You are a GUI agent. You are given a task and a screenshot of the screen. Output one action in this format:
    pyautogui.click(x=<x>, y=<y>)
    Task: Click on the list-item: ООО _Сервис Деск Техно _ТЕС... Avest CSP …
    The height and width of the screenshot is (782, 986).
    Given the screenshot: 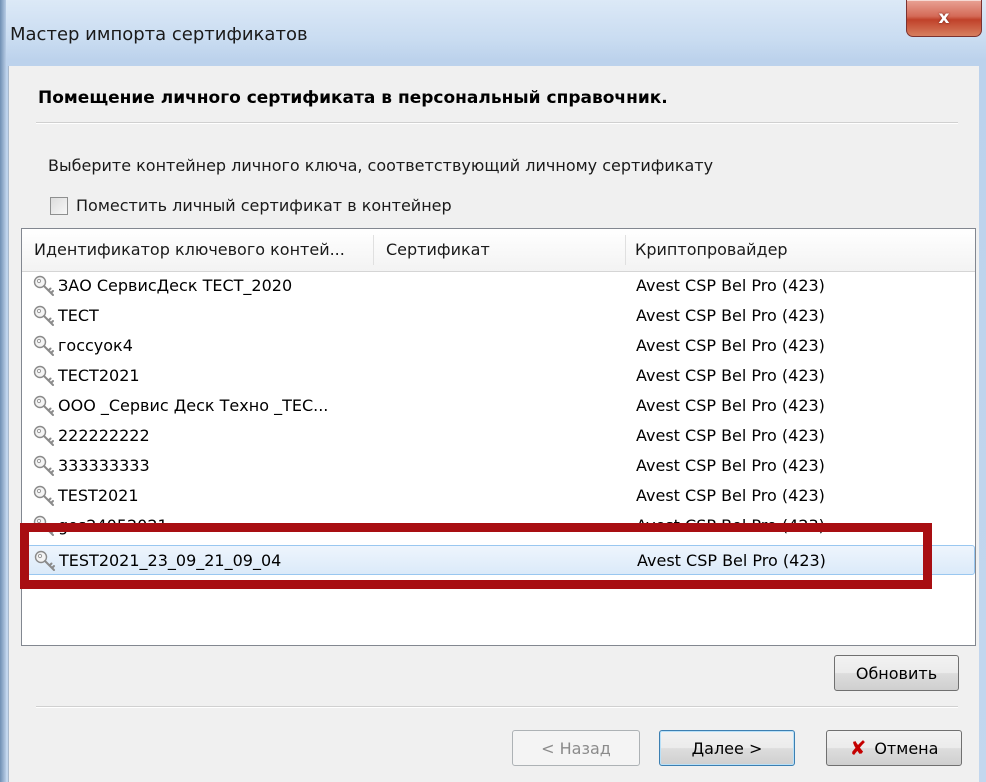 What is the action you would take?
    pyautogui.click(x=498, y=406)
    